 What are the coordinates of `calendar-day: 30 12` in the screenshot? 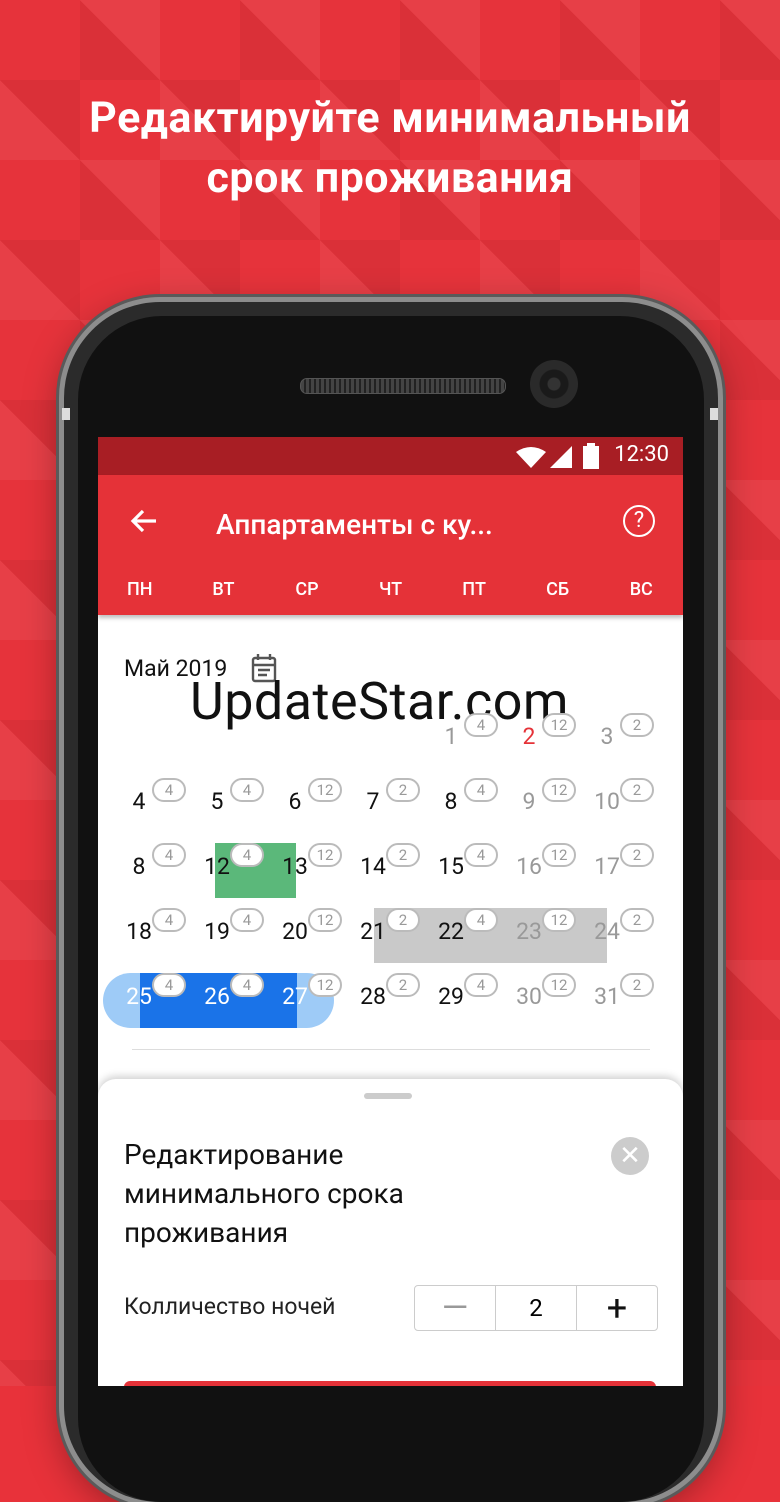 It's located at (539, 997).